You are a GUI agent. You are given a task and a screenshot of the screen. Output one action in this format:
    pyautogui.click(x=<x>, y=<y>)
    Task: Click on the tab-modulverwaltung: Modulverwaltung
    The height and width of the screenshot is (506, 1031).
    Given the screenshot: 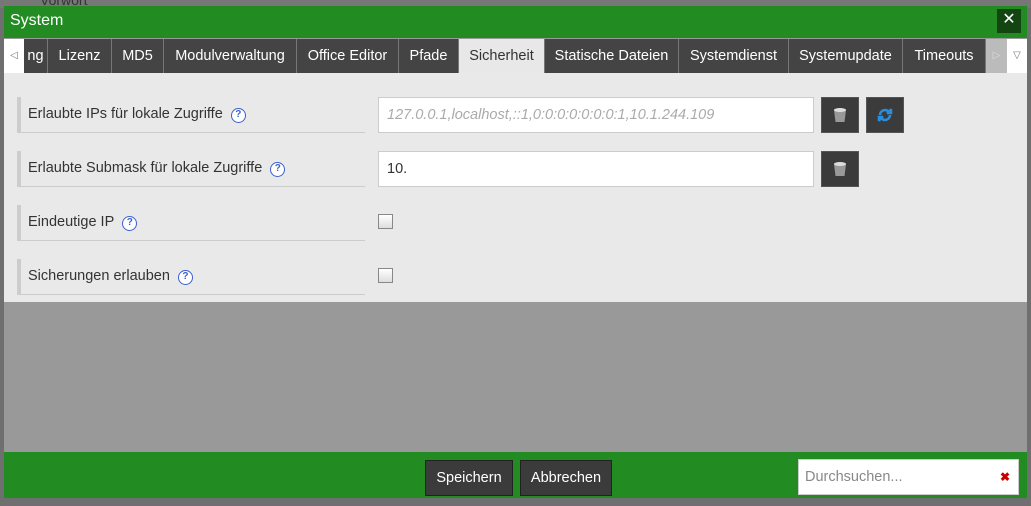 What is the action you would take?
    pyautogui.click(x=230, y=56)
    